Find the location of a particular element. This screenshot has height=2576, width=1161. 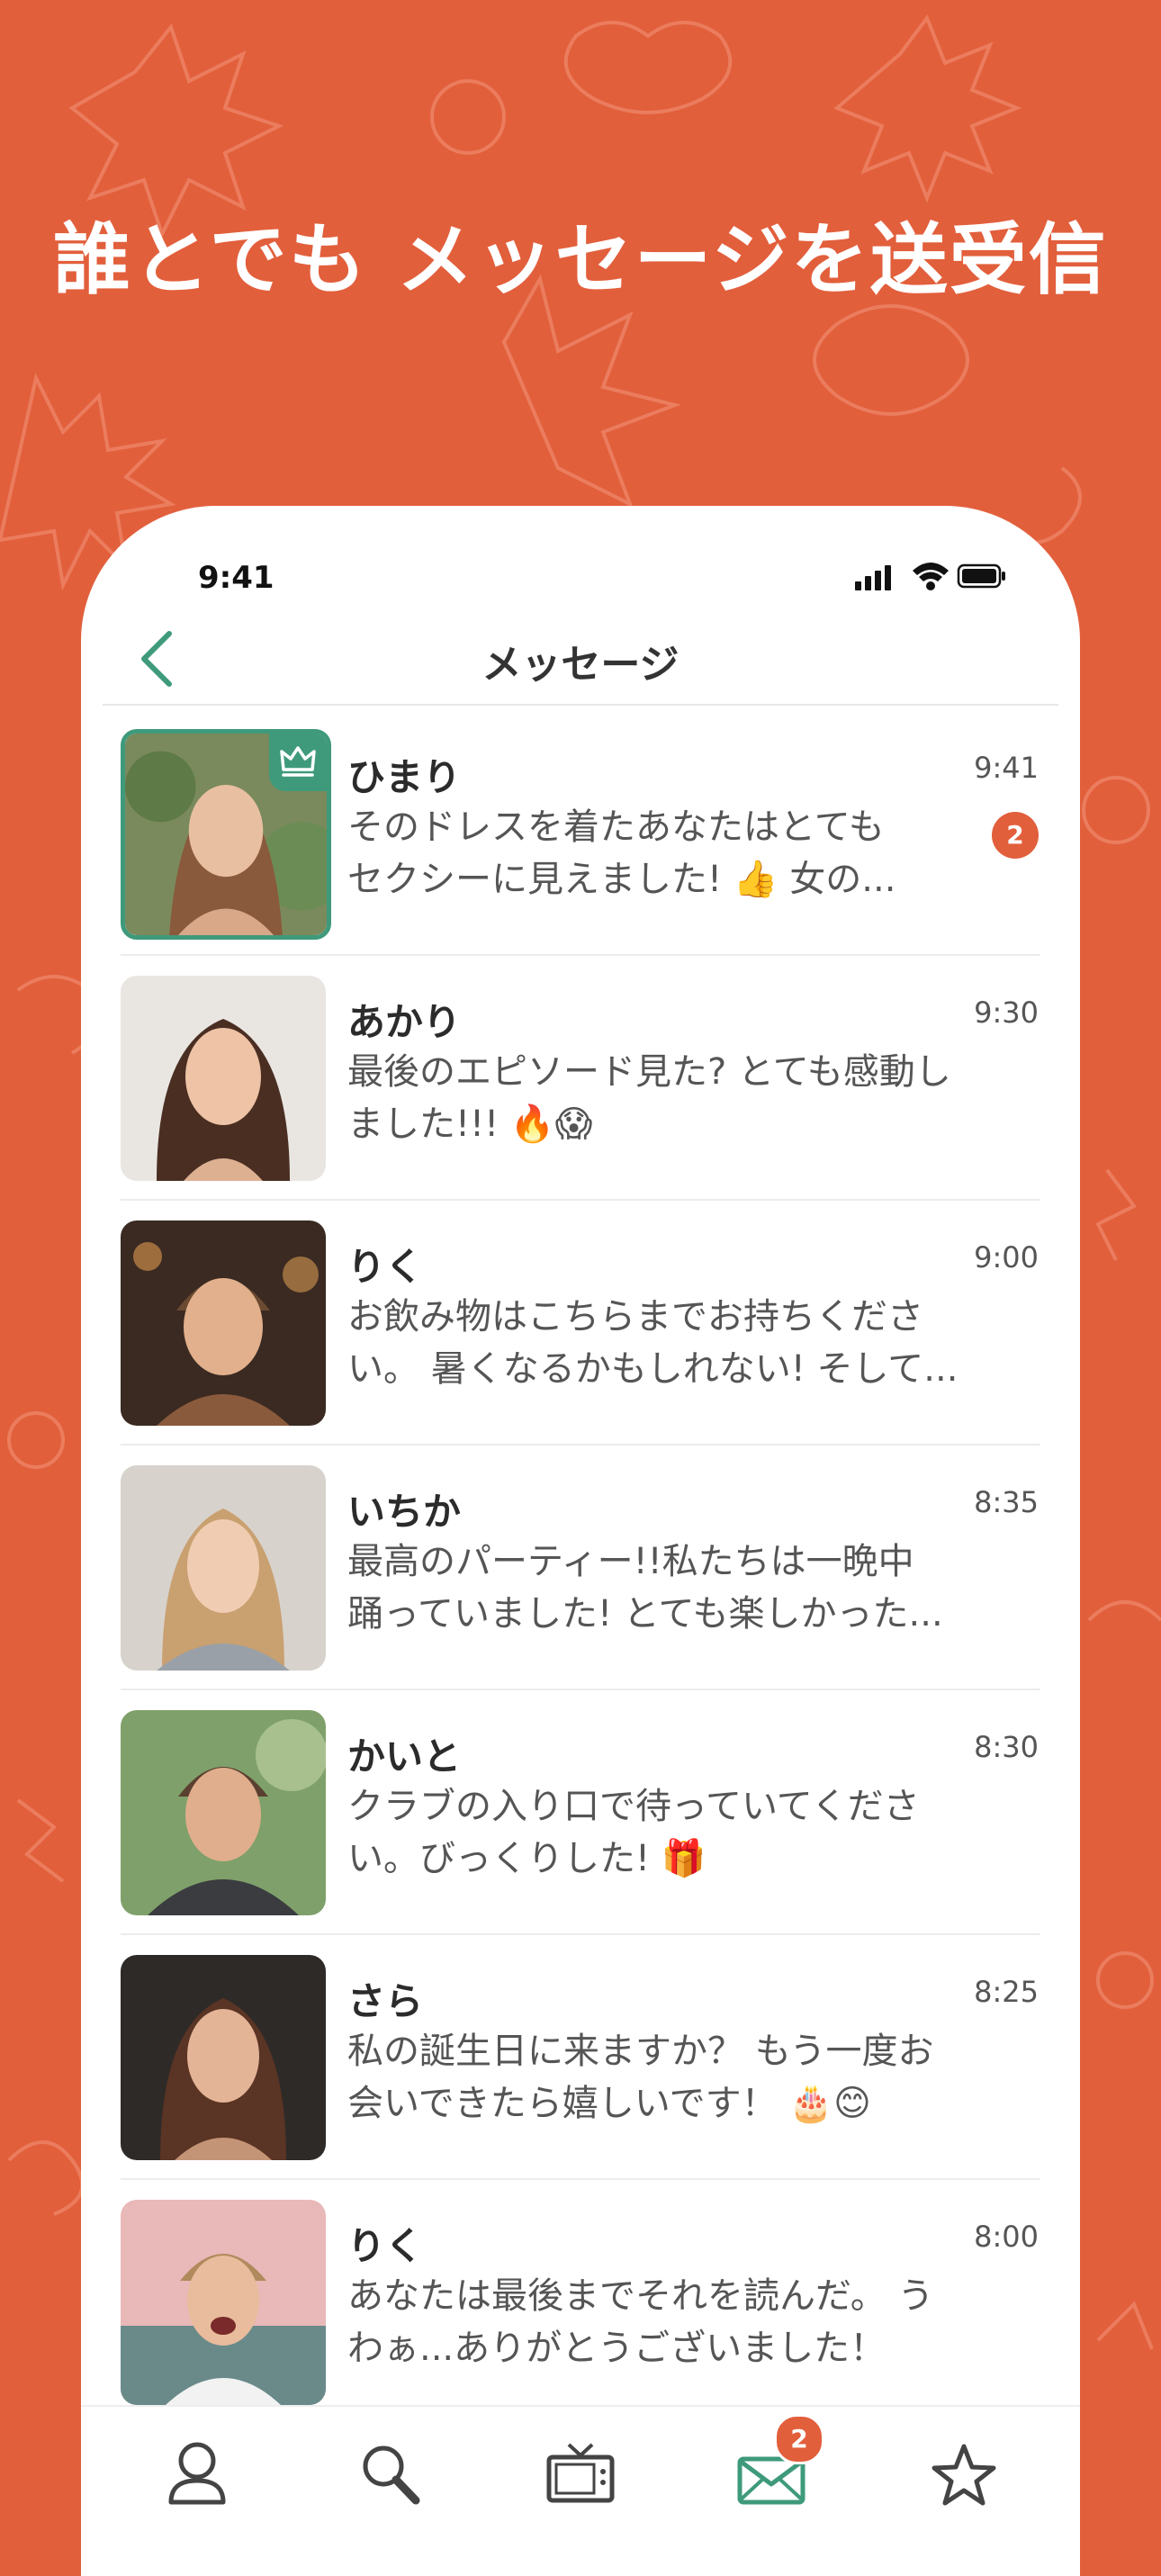

message-time: 8:30 is located at coordinates (1007, 1747).